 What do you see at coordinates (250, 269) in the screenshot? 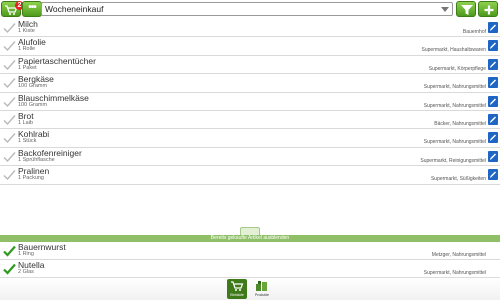
I see `list-item: Nutella 2 Glas Supermarkt, Nahrungsmittel` at bounding box center [250, 269].